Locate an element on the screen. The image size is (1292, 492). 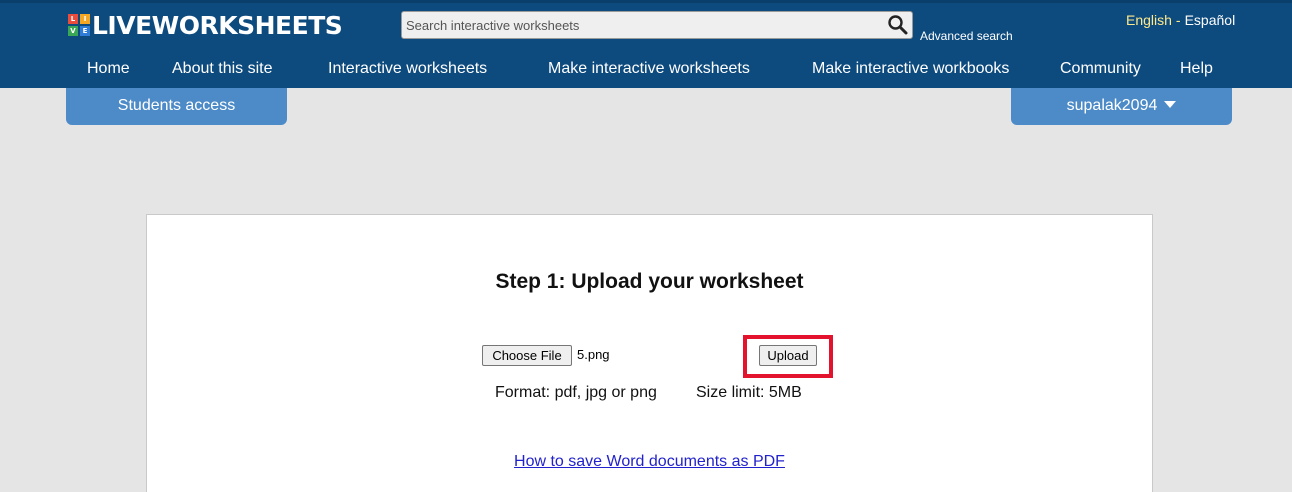
howto-container: How to save Word documents as PDF is located at coordinates (649, 462).